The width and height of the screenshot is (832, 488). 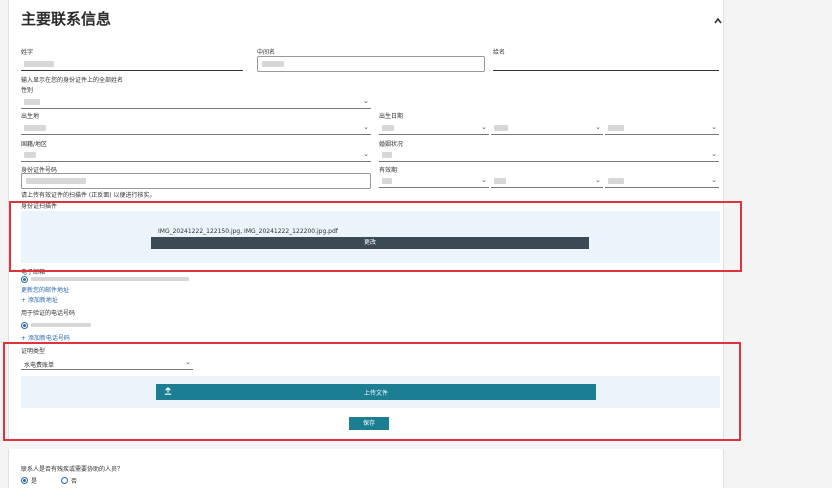 I want to click on birth-month-select: ⌄, so click(x=547, y=127).